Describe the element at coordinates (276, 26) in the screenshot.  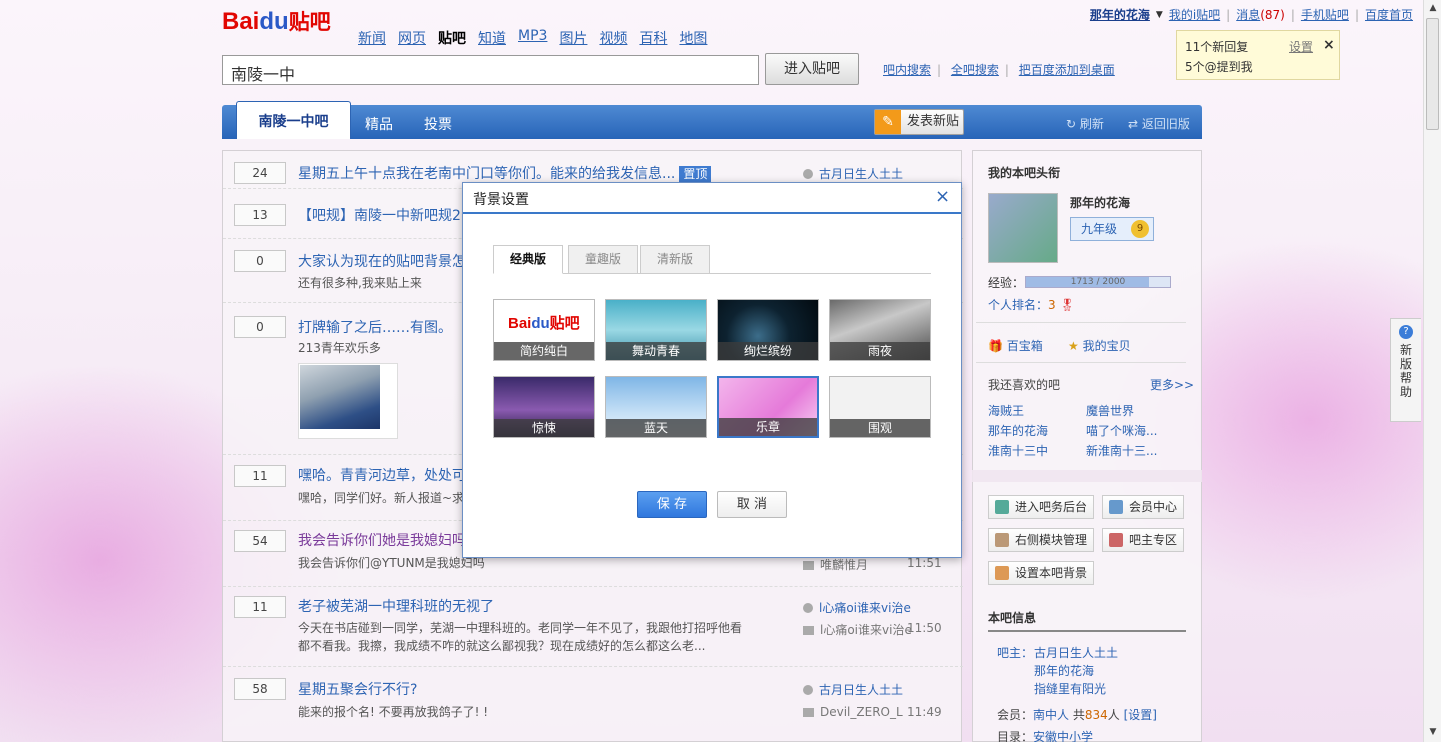
I see `baidu-logo: Baidu贴吧` at that location.